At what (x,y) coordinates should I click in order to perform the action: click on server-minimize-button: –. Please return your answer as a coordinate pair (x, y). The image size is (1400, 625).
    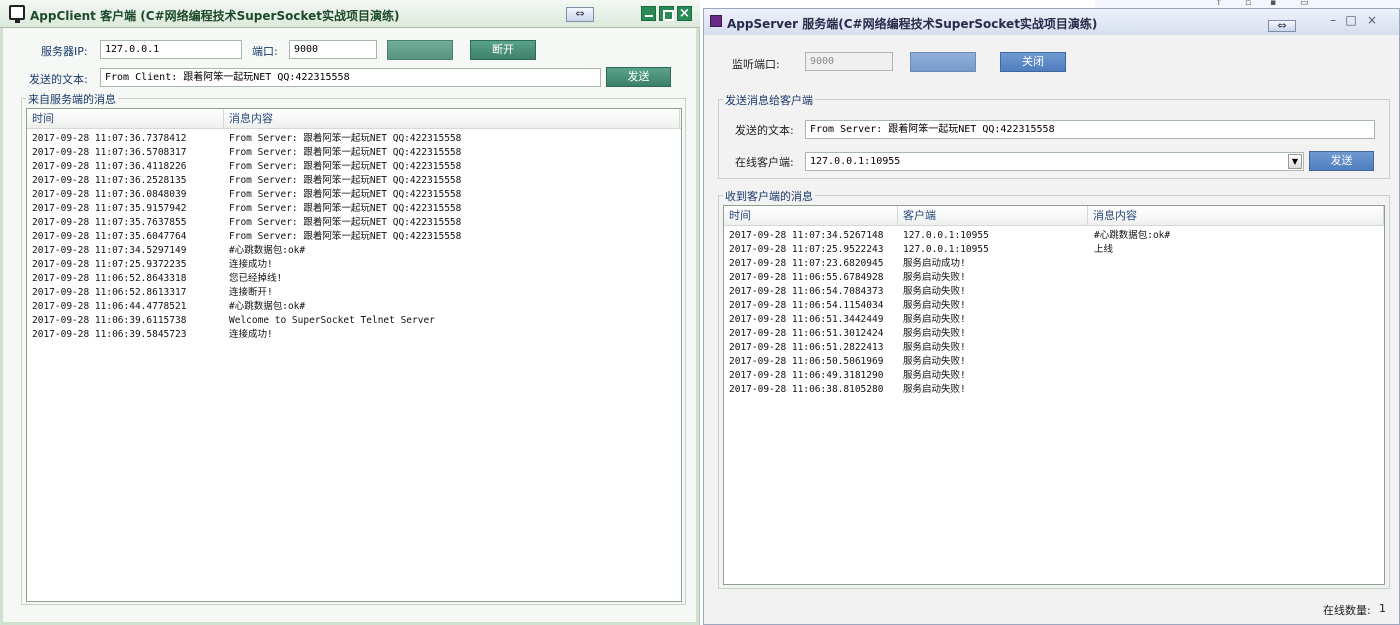
    Looking at the image, I should click on (1333, 21).